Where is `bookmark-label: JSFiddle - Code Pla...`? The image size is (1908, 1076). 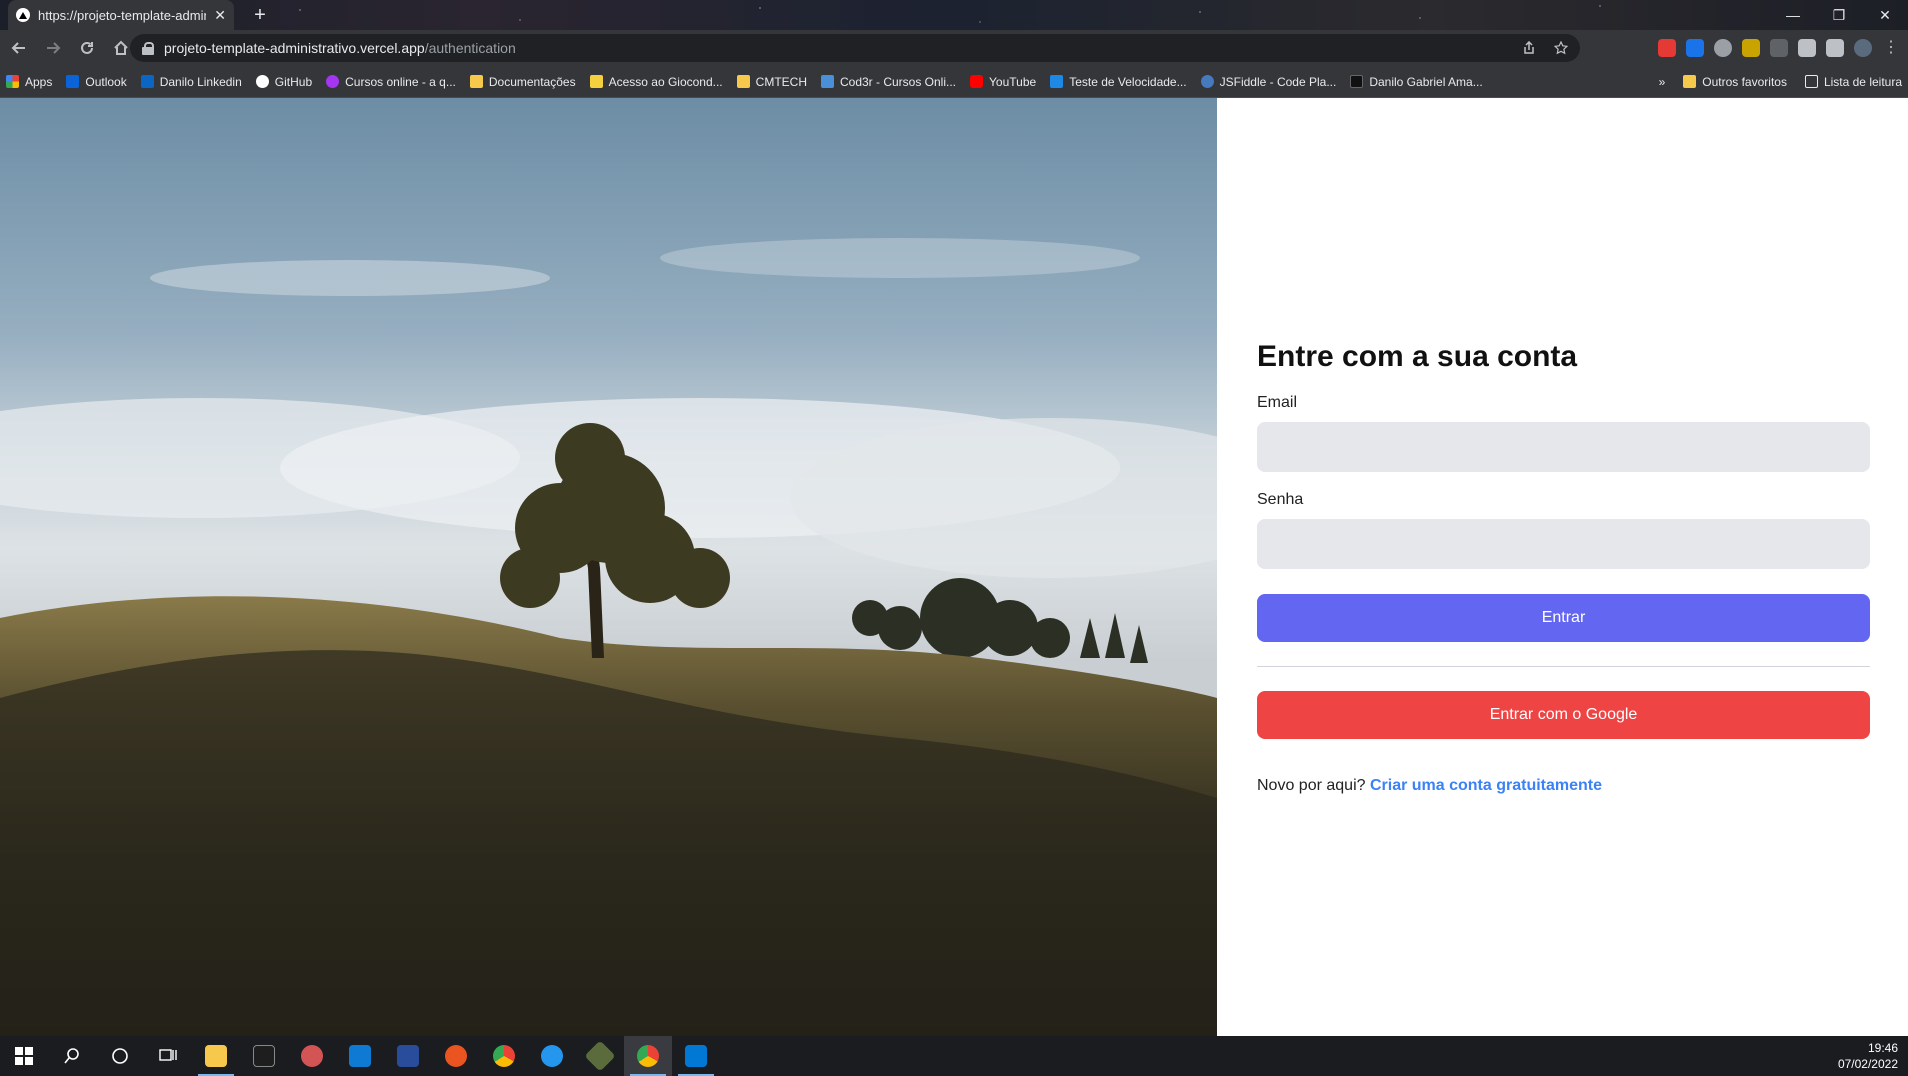
bookmark-label: JSFiddle - Code Pla... is located at coordinates (1278, 81).